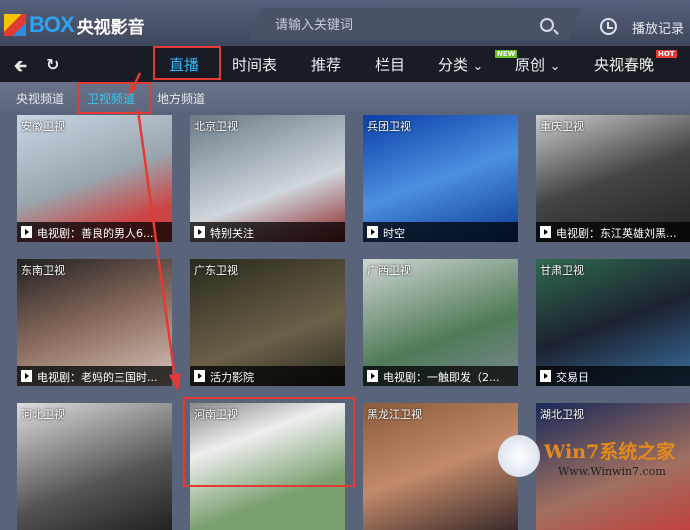 Image resolution: width=690 pixels, height=530 pixels. What do you see at coordinates (345, 64) in the screenshot?
I see `main-nav: 🡰 ↻ 直播 时间表 推荐 栏目 分类 ⌄ NEW 原创 ⌄ 央视春晚 HOT` at bounding box center [345, 64].